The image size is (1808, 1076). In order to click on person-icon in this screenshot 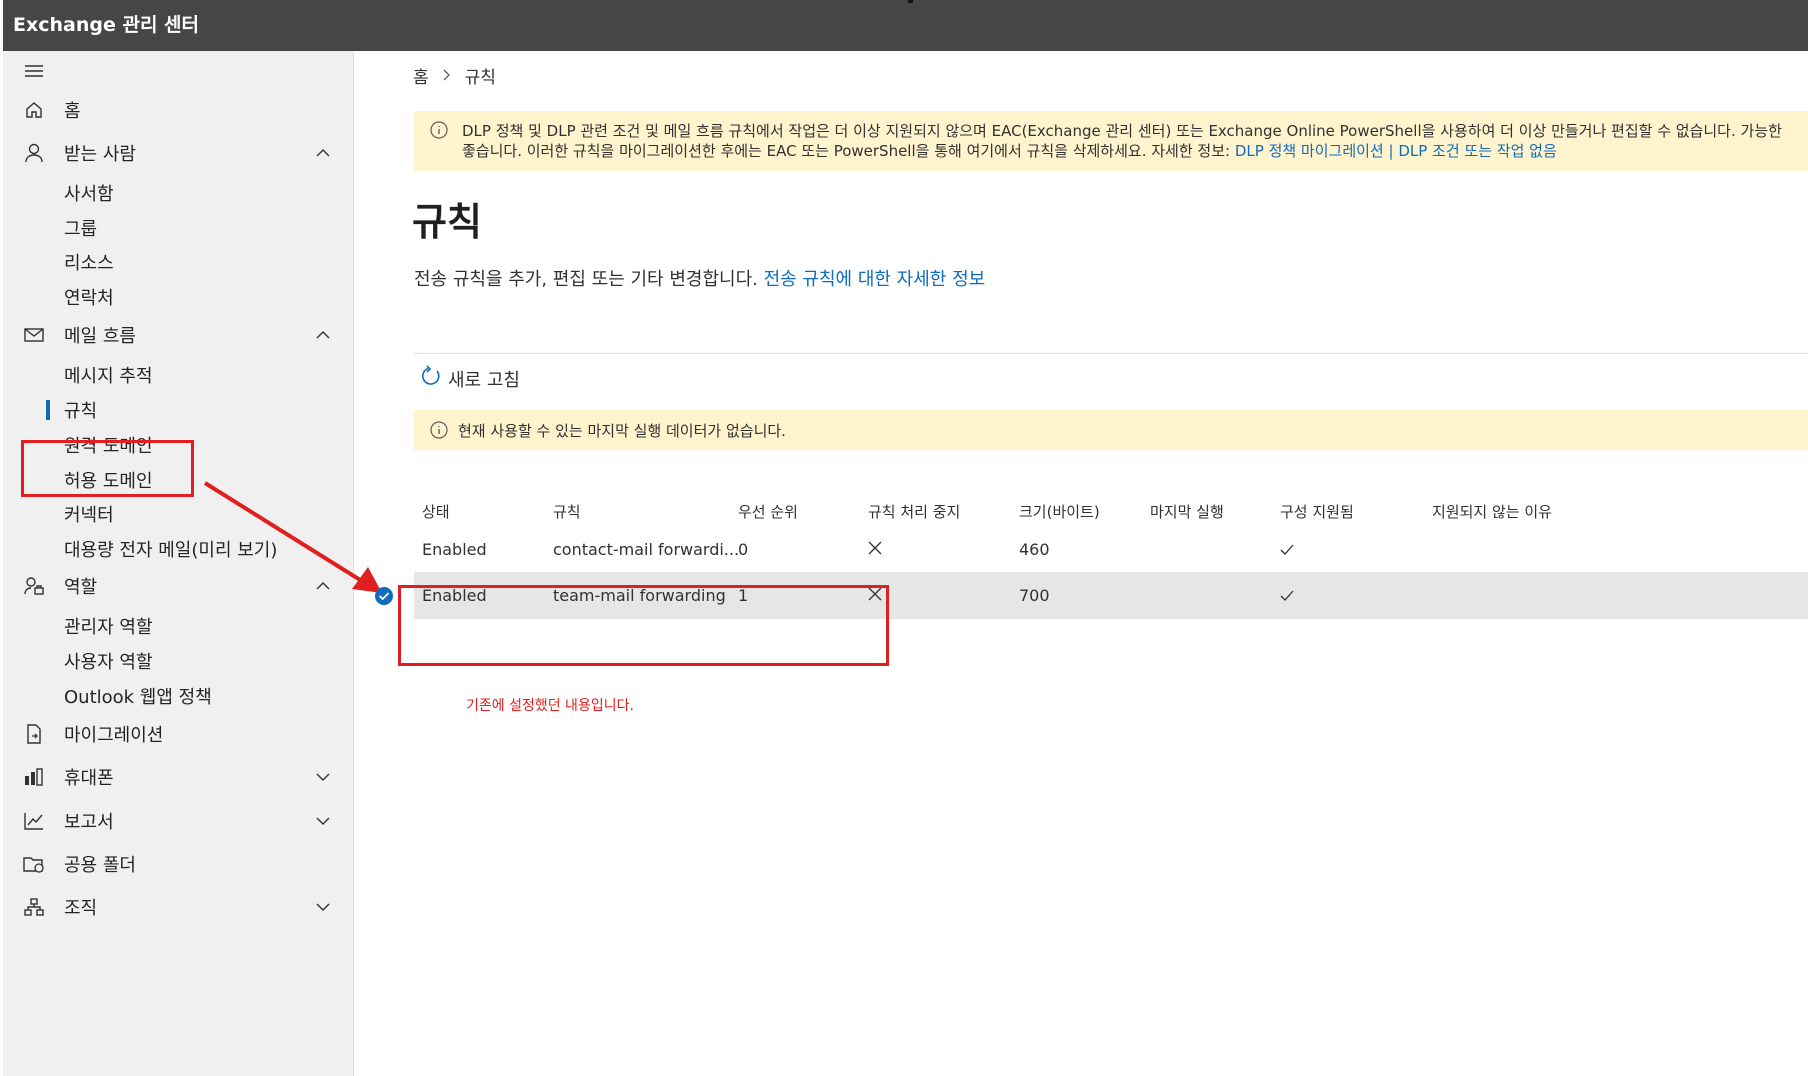, I will do `click(34, 153)`.